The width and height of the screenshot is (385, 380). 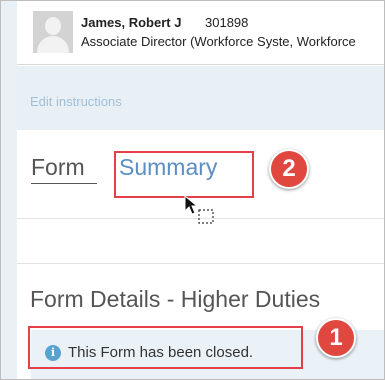 What do you see at coordinates (175, 299) in the screenshot?
I see `section-title: Form Details - Higher Duties` at bounding box center [175, 299].